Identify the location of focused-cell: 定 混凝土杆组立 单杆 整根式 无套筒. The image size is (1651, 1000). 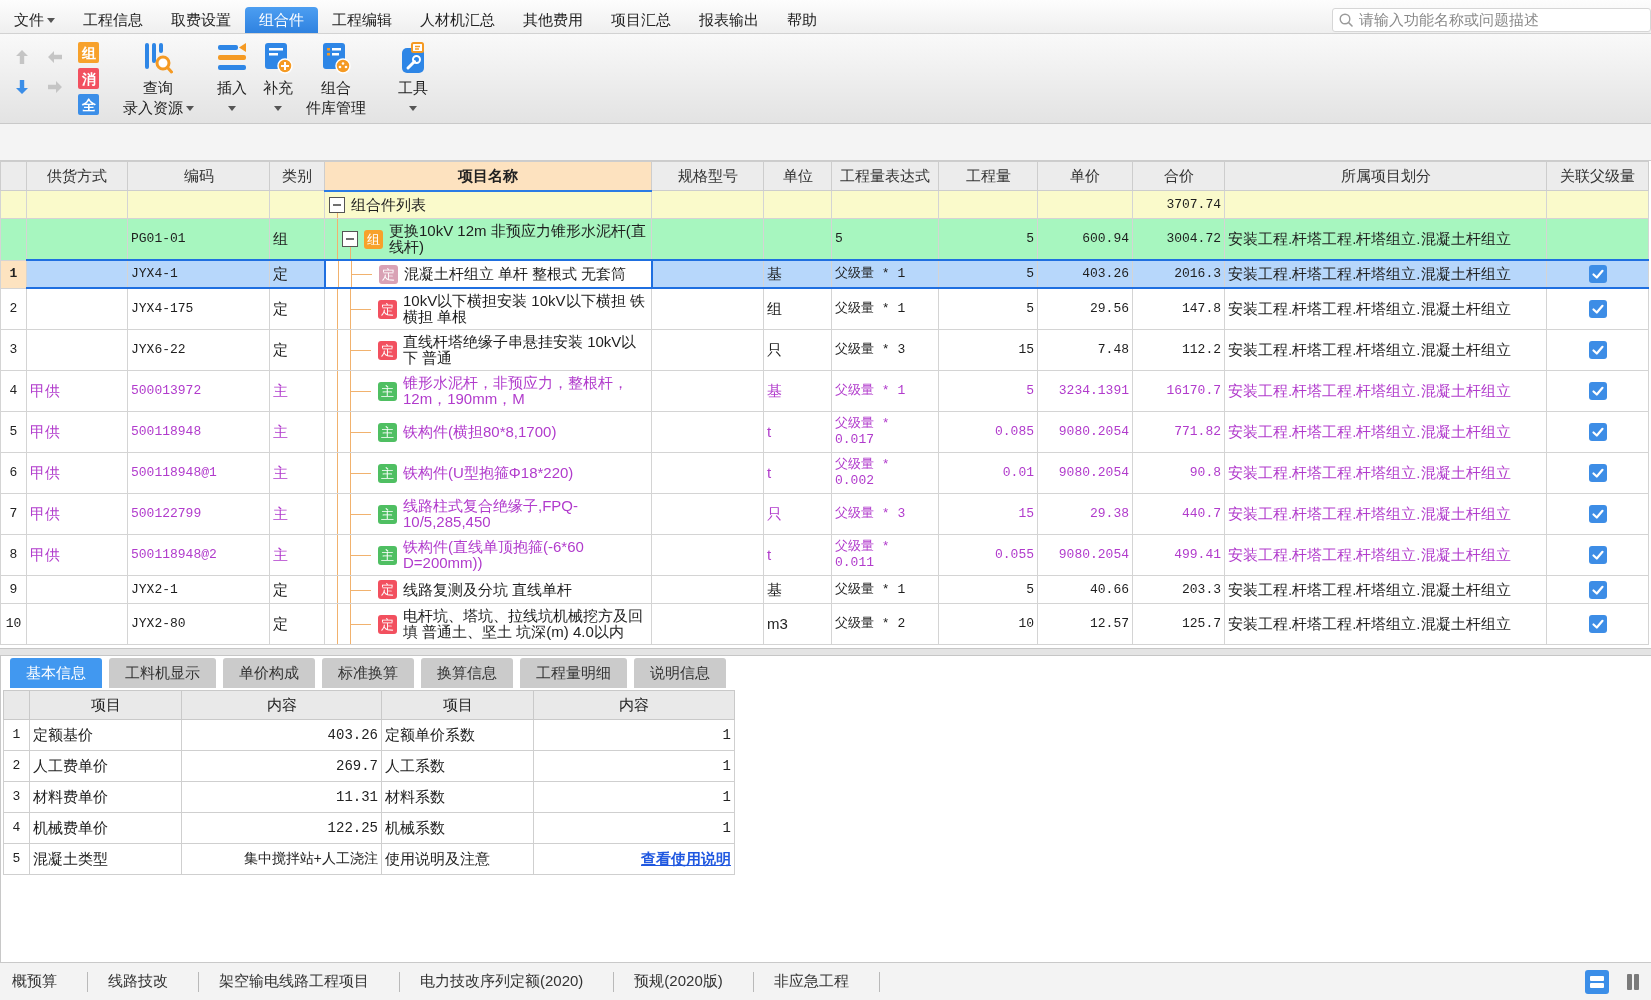
(488, 274).